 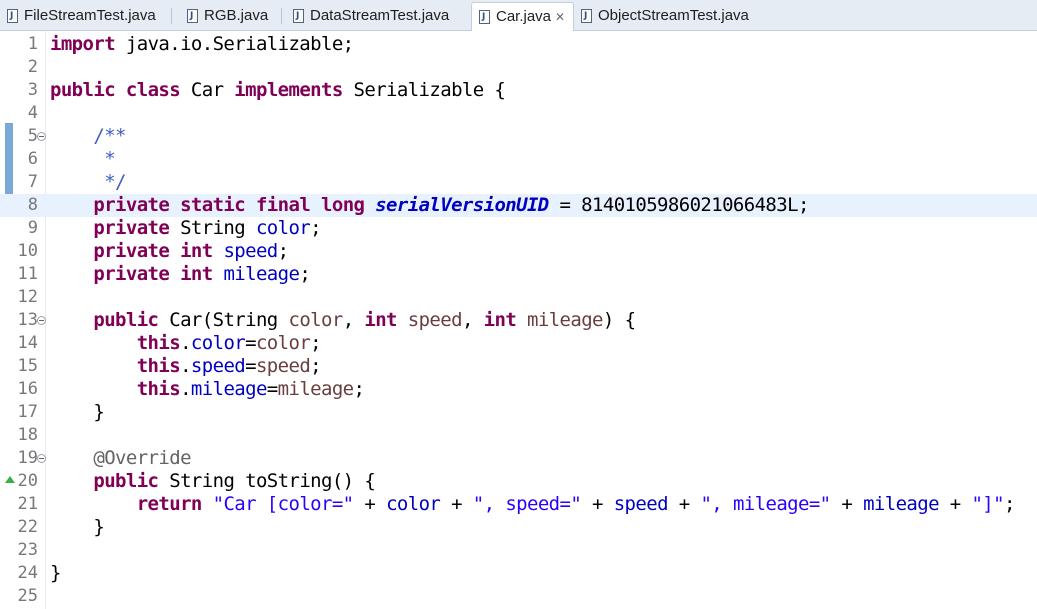 I want to click on code-text: this.color=color;, so click(x=229, y=343).